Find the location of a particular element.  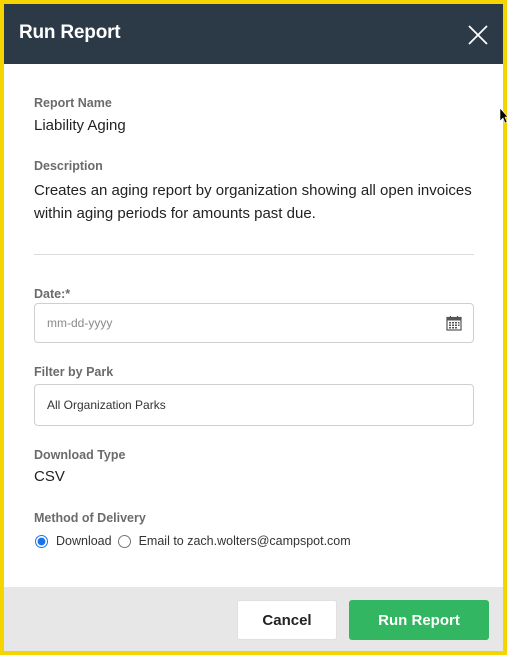

date-field is located at coordinates (254, 323).